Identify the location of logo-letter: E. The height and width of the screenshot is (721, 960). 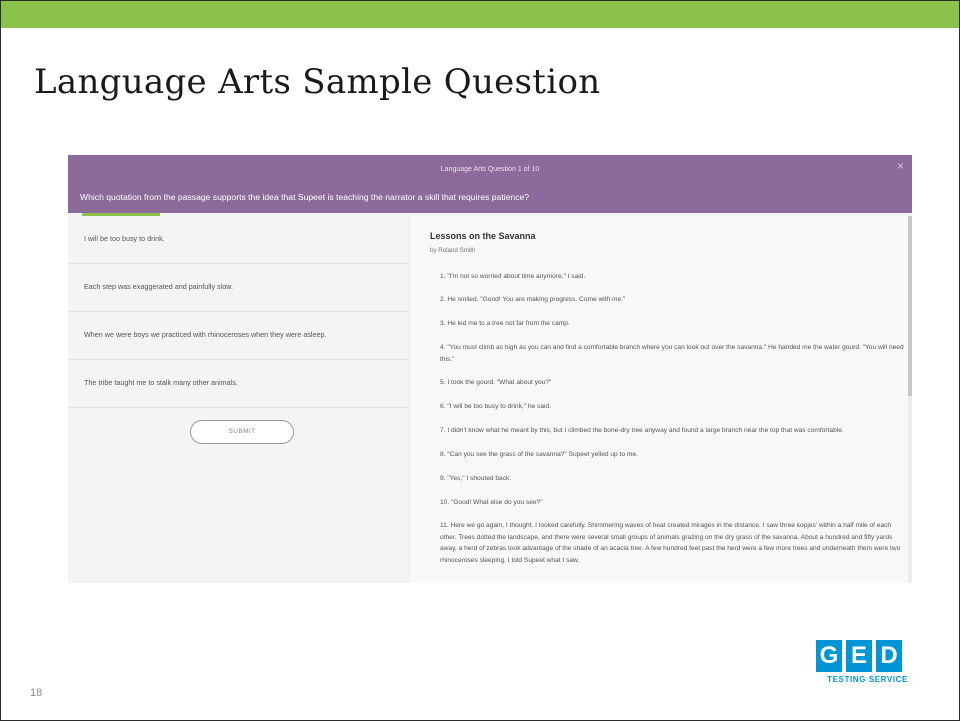
(859, 656).